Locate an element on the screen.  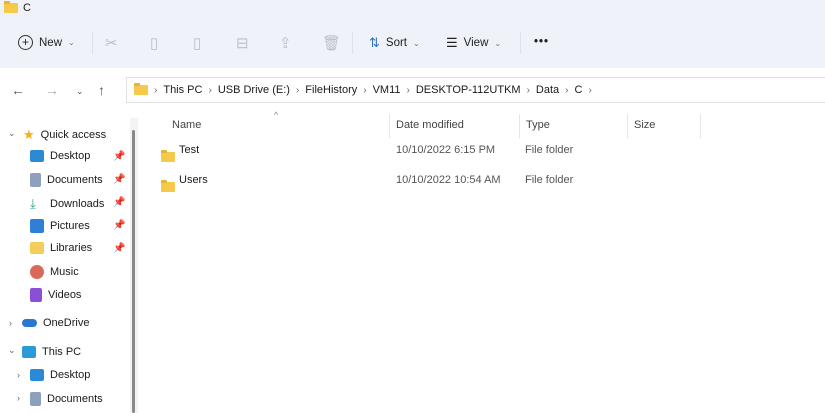
column-header-size: Size is located at coordinates (644, 125).